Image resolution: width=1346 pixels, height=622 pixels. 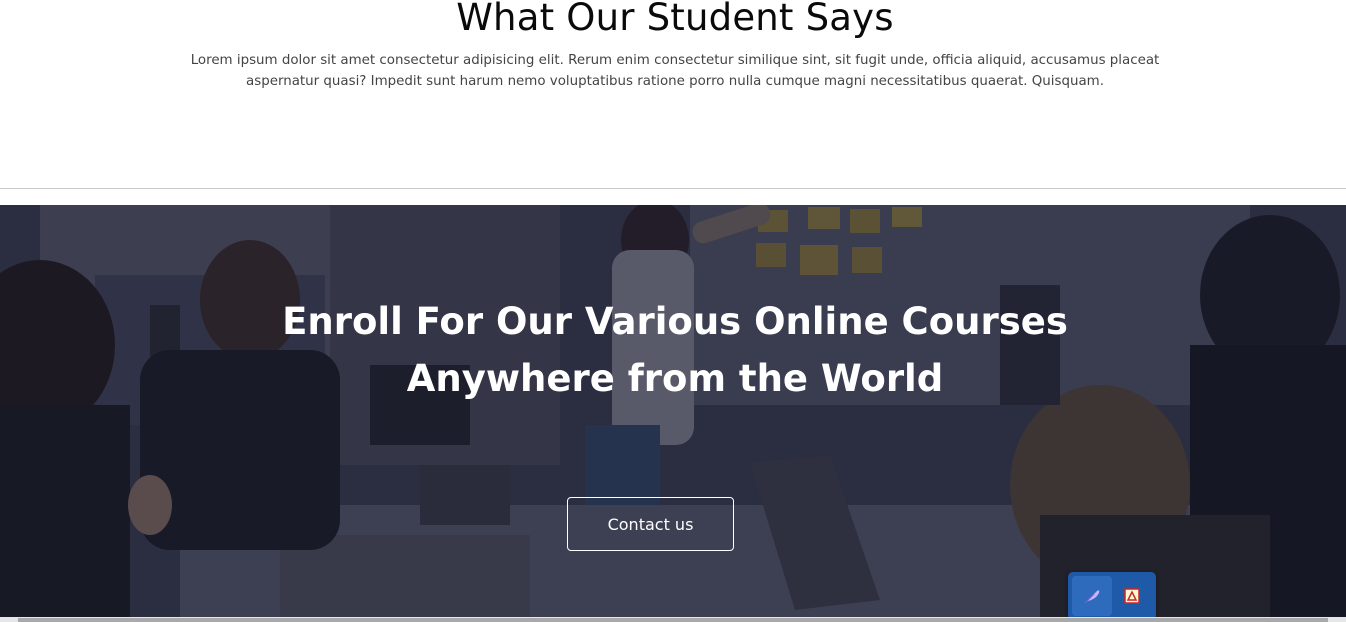 I want to click on hero-title-line-1: Enroll For Our Various Online Courses, so click(x=675, y=321).